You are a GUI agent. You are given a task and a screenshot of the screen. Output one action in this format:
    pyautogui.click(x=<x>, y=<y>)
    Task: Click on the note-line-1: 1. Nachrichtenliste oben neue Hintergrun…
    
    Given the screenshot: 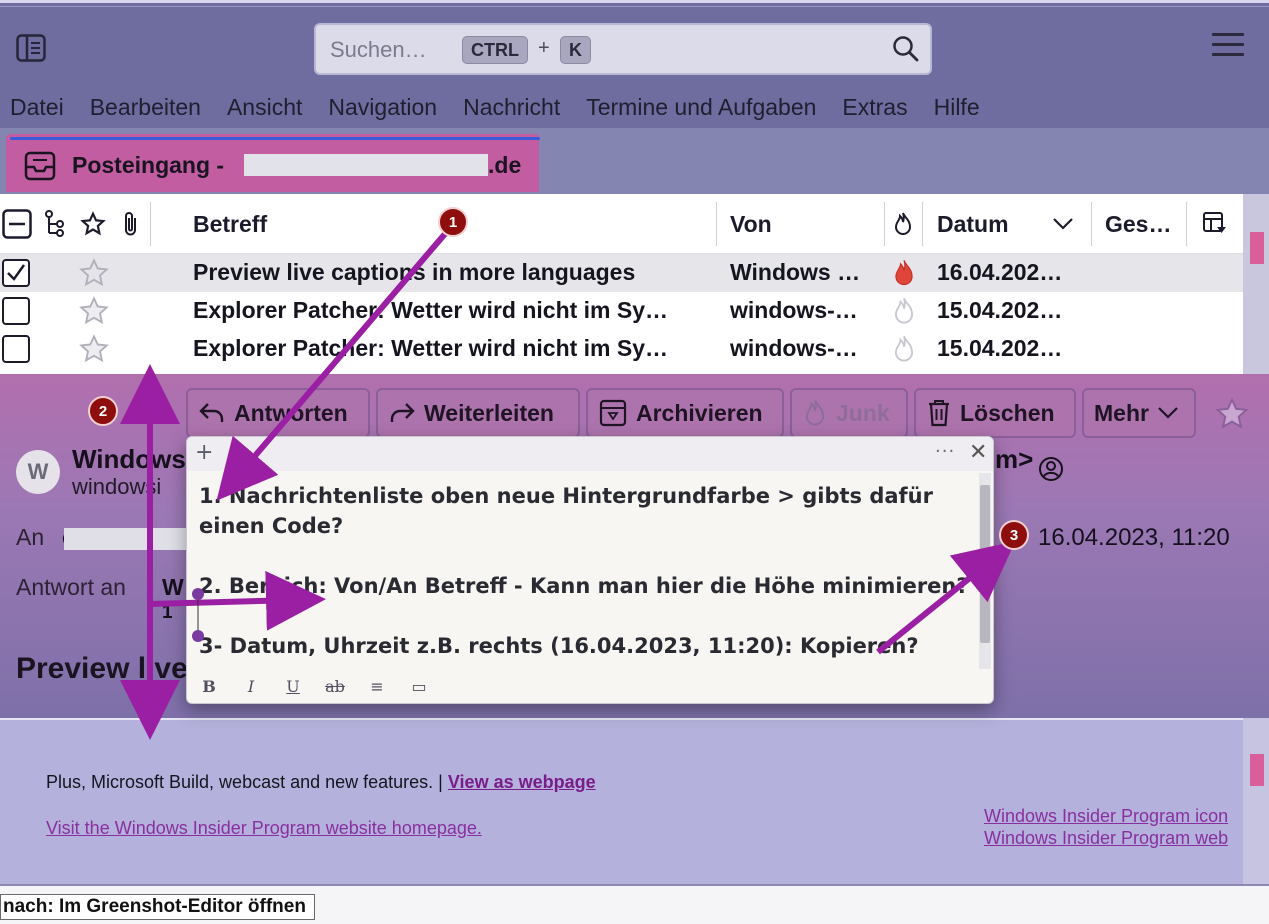 What is the action you would take?
    pyautogui.click(x=566, y=511)
    